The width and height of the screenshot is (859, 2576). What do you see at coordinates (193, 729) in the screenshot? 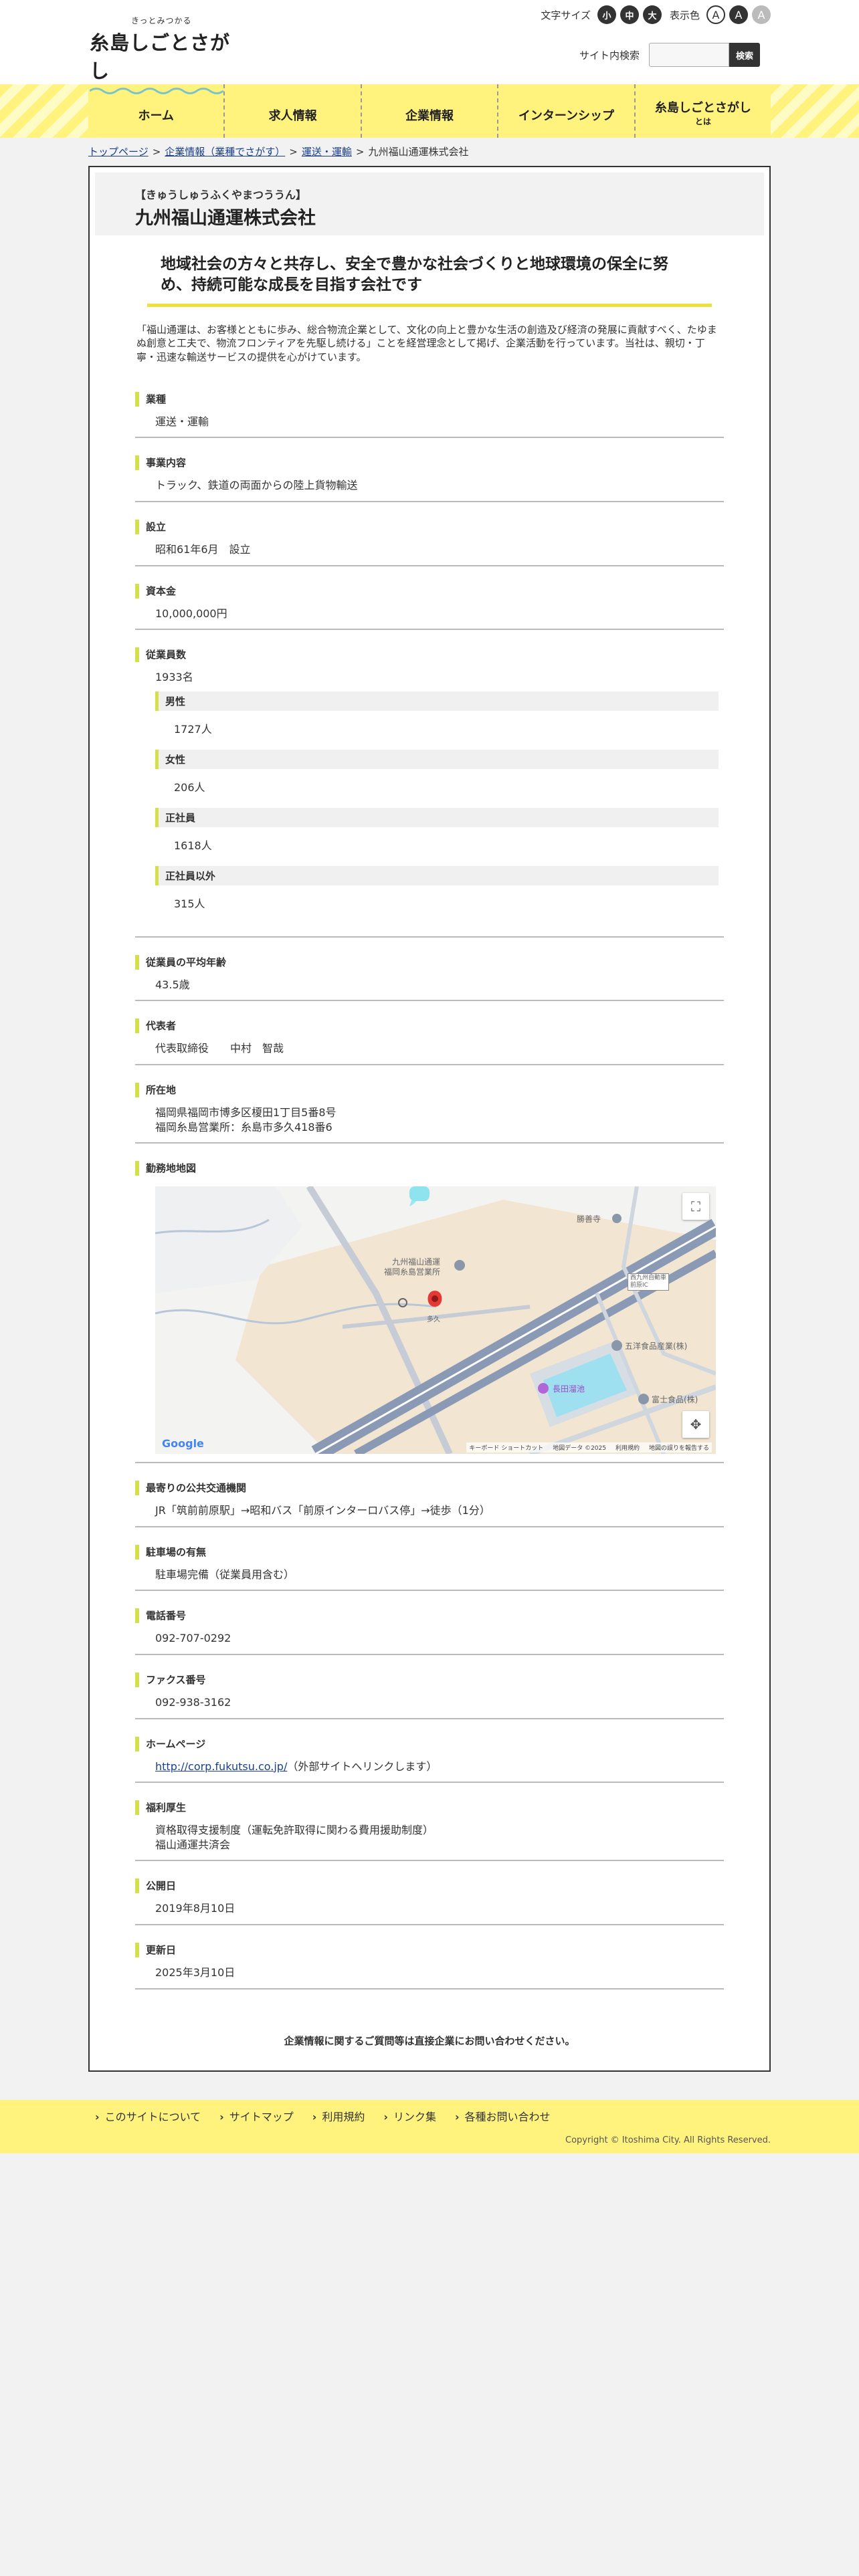
I see `sub-value: 1727人` at bounding box center [193, 729].